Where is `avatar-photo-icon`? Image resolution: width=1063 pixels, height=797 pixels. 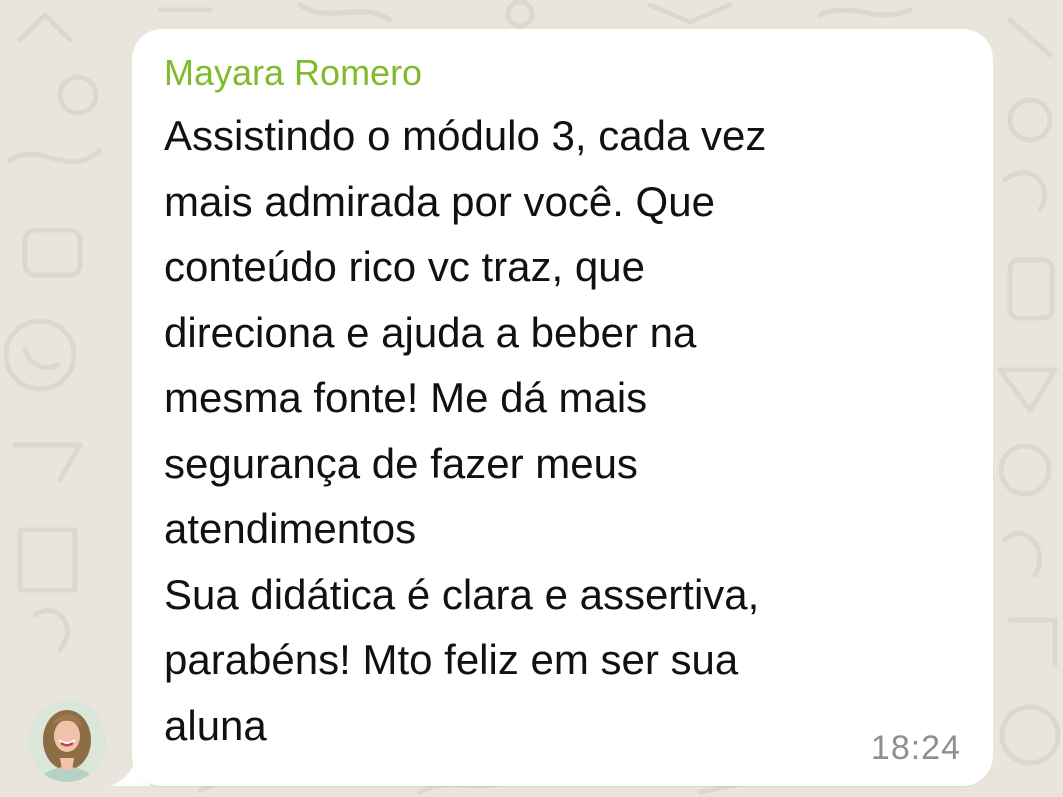
avatar-photo-icon is located at coordinates (67, 741).